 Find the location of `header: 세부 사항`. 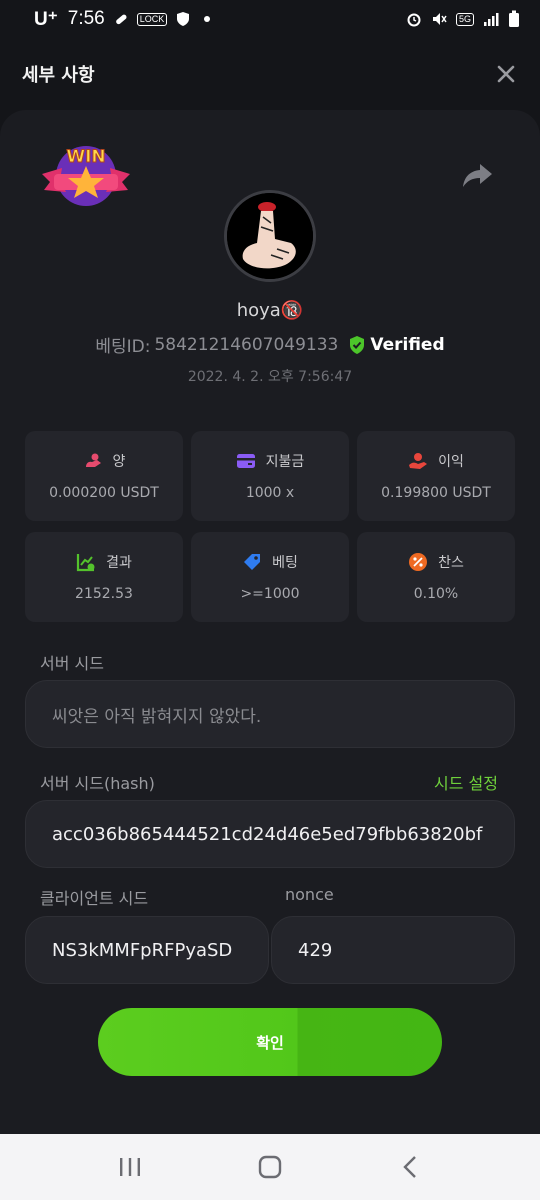

header: 세부 사항 is located at coordinates (270, 74).